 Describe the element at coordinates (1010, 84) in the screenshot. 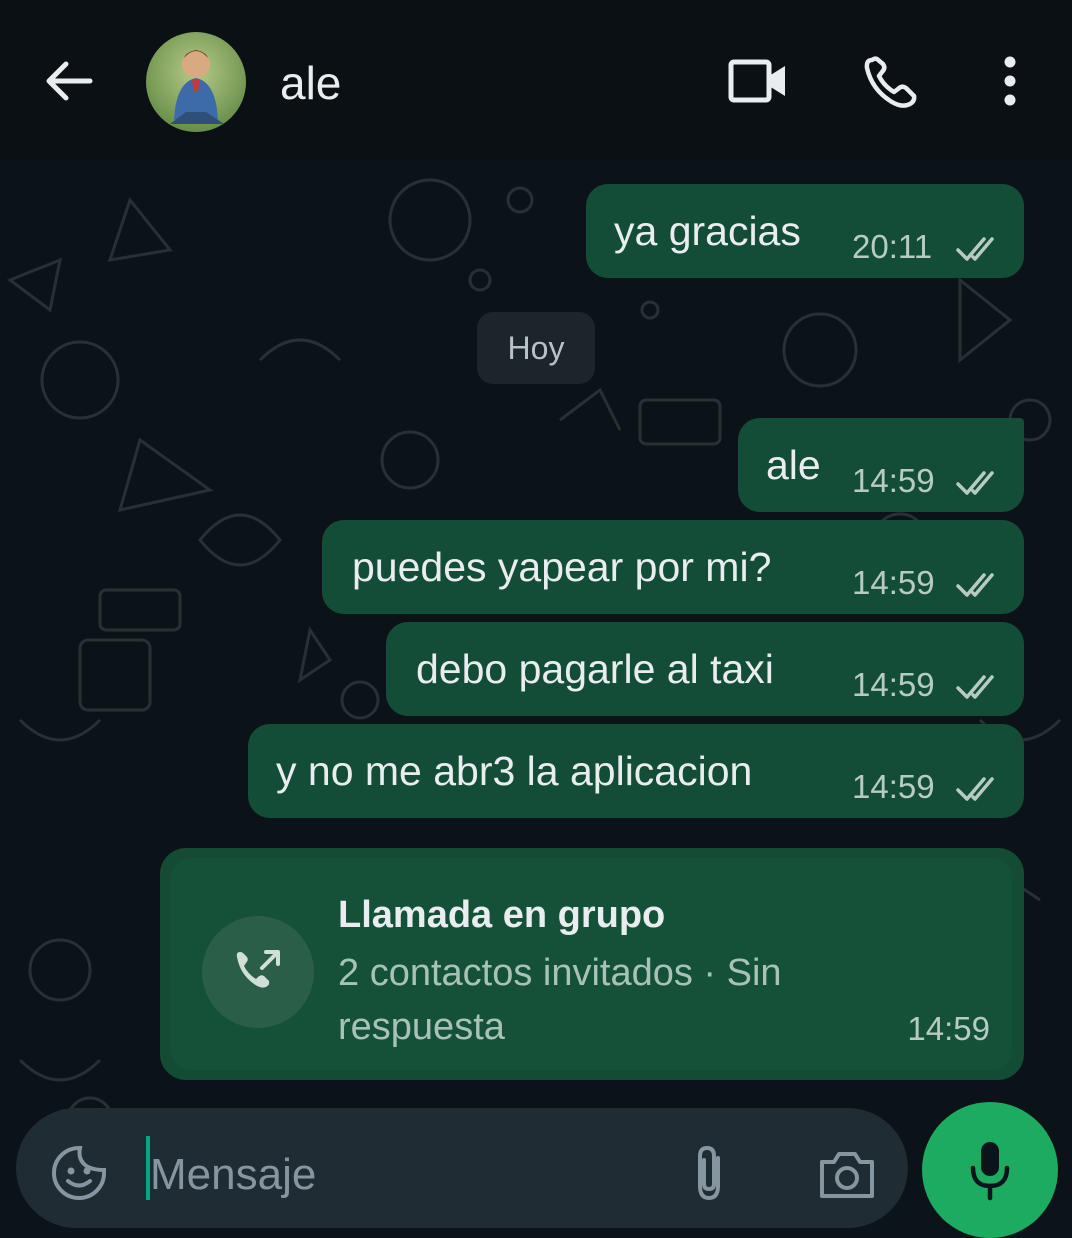

I see `more-options-icon` at that location.